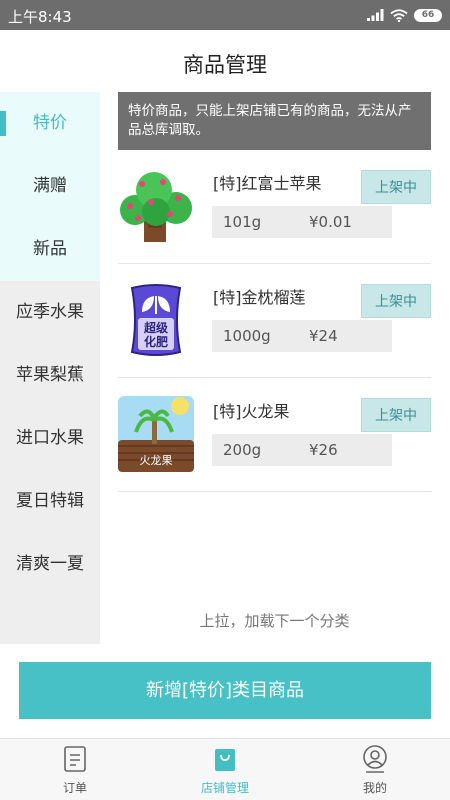 The height and width of the screenshot is (800, 450). I want to click on shopping-bag-icon, so click(225, 760).